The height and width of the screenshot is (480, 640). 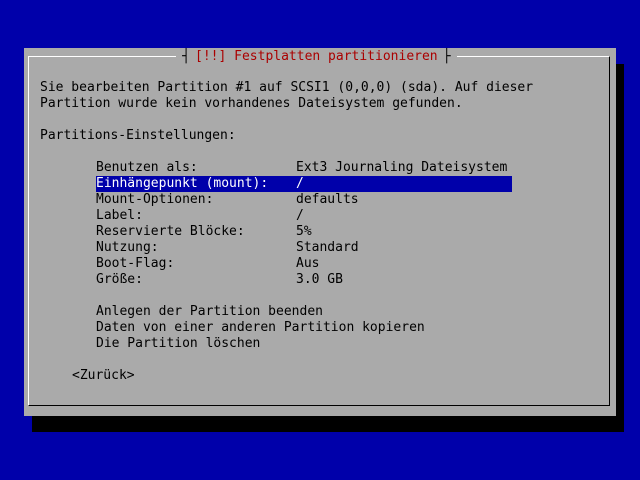 I want to click on title-bracket-right: ├, so click(x=446, y=56).